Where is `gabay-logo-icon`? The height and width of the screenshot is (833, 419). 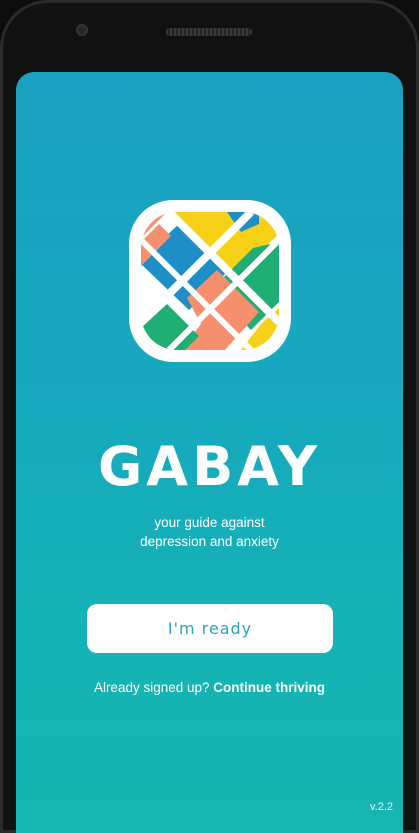 gabay-logo-icon is located at coordinates (210, 281).